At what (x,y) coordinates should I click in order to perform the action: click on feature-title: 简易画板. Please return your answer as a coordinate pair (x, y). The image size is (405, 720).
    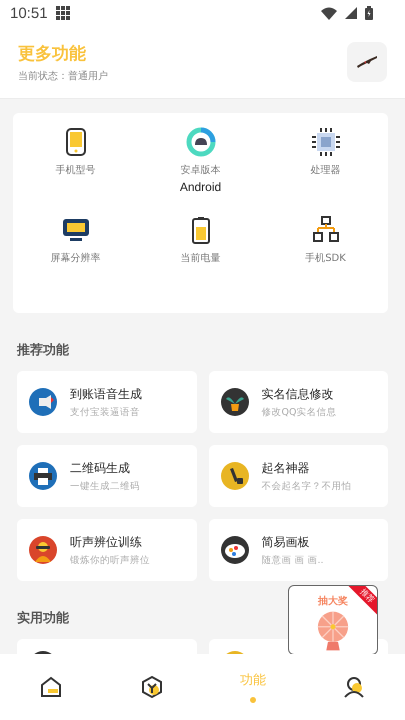
    Looking at the image, I should click on (286, 542).